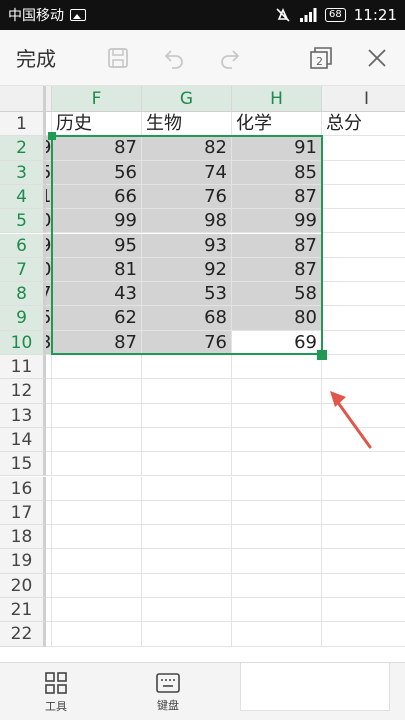 Image resolution: width=405 pixels, height=720 pixels. I want to click on cell-f22, so click(97, 634).